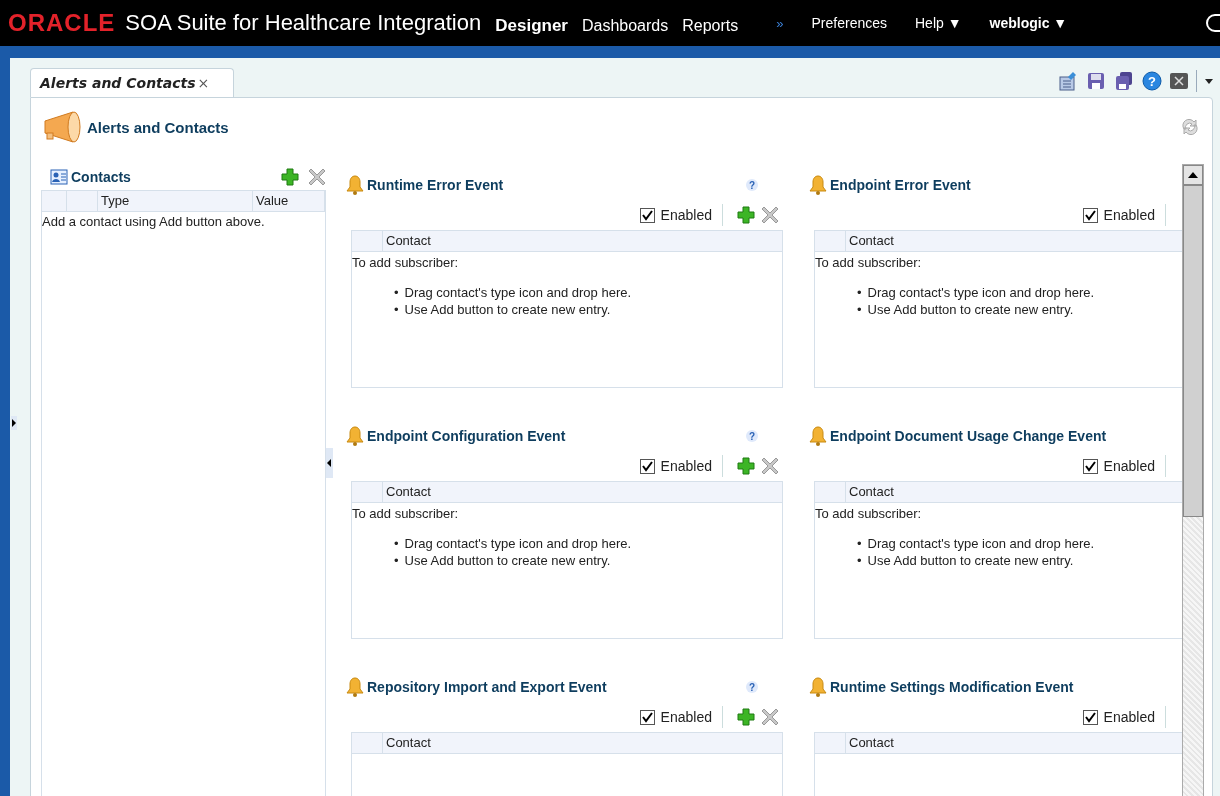 The width and height of the screenshot is (1220, 796). I want to click on column-header: Type, so click(175, 201).